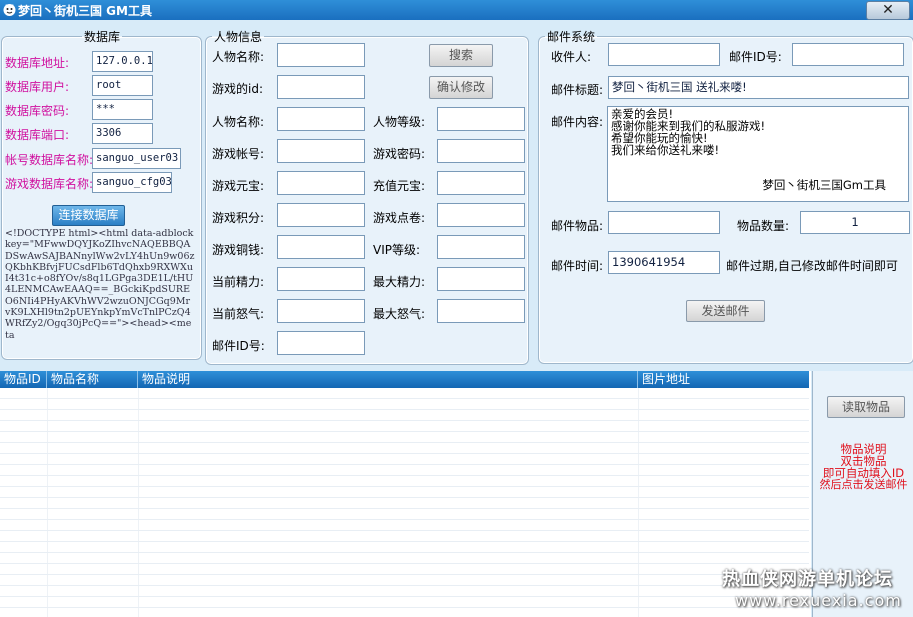 The width and height of the screenshot is (913, 617). Describe the element at coordinates (848, 54) in the screenshot. I see `mail-id-input` at that location.